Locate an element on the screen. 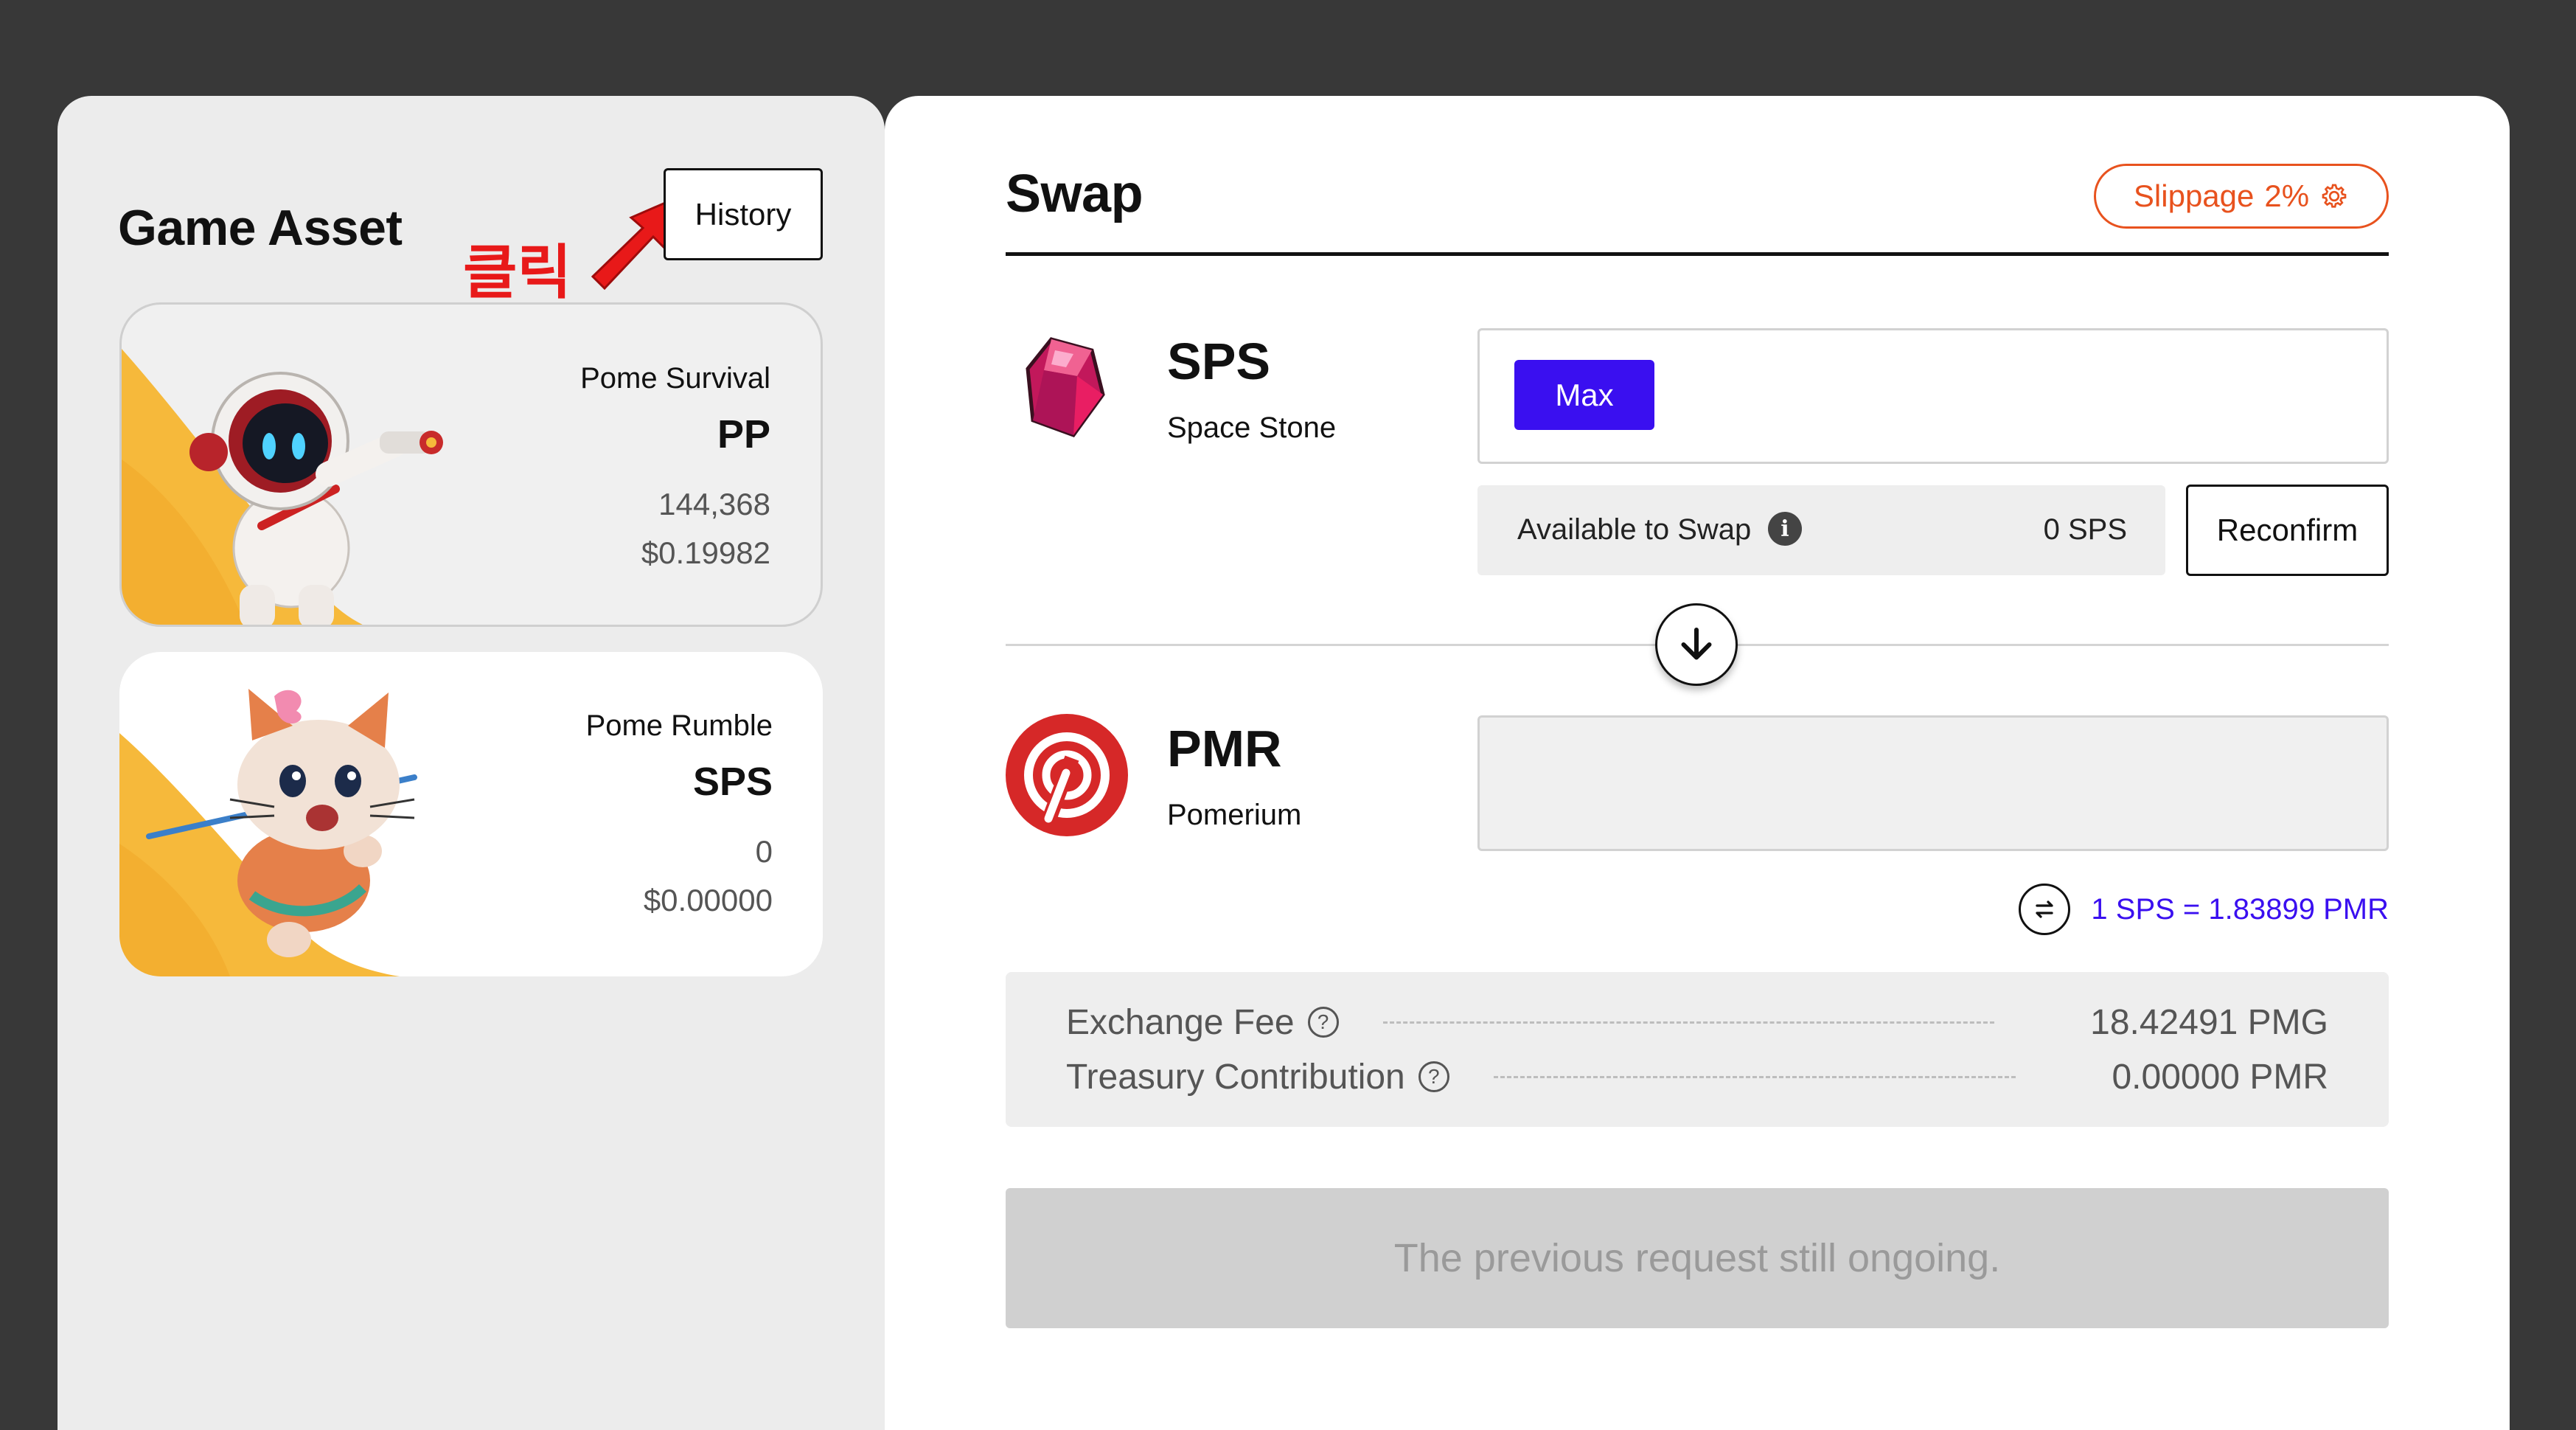 The width and height of the screenshot is (2576, 1430). swap-direction-button is located at coordinates (1697, 644).